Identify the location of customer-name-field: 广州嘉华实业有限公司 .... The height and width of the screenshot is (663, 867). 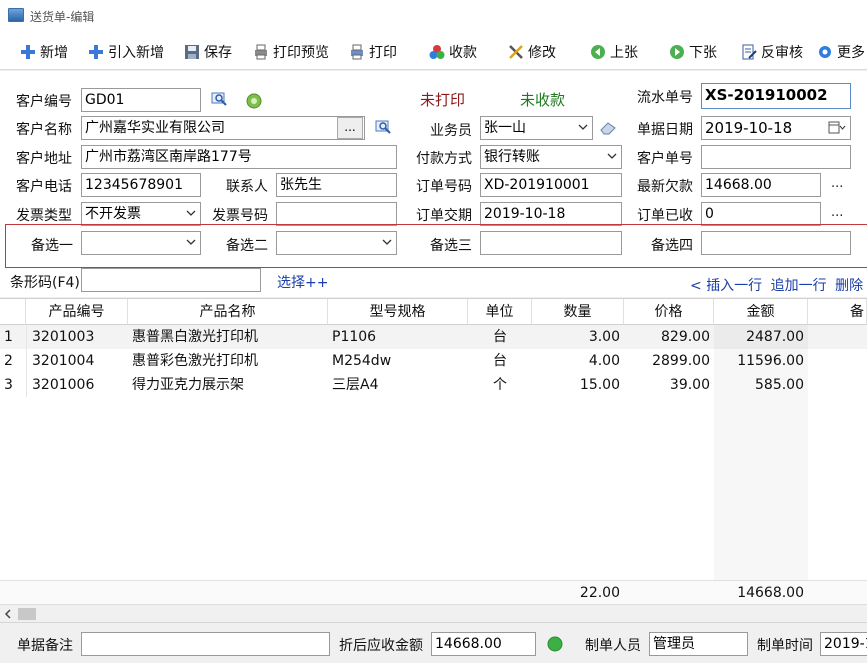
(223, 128).